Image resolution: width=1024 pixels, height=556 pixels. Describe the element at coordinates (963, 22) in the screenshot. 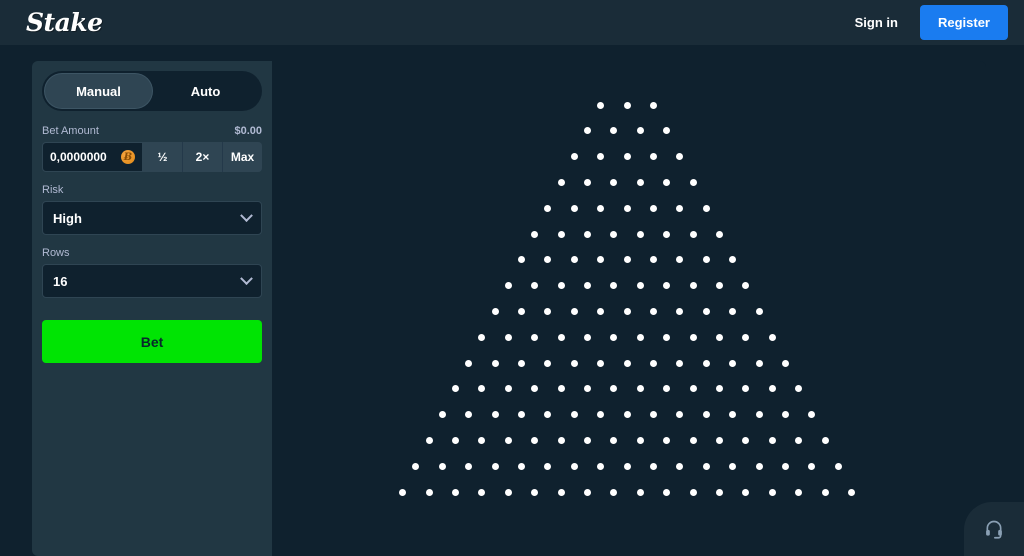

I see `register-button: Register` at that location.